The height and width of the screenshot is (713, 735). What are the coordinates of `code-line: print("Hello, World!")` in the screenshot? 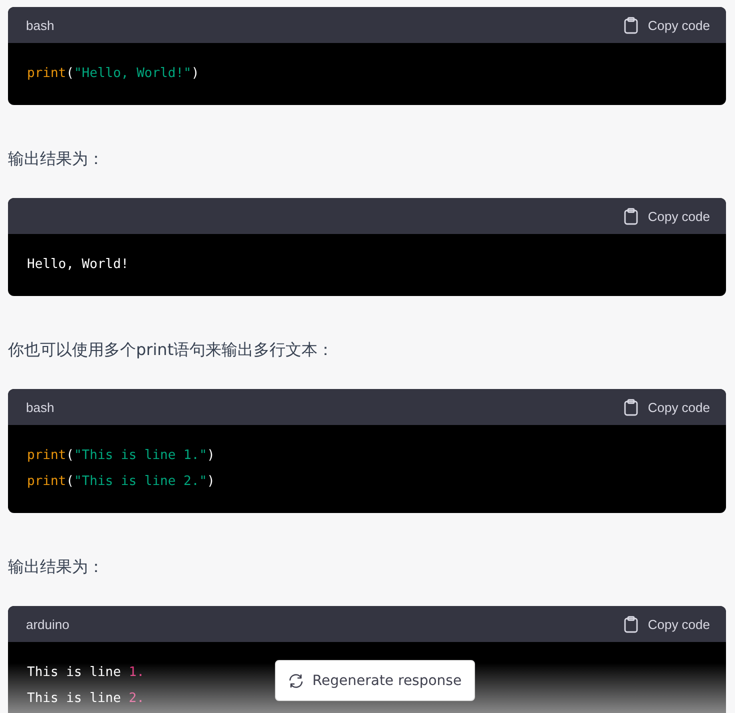 It's located at (113, 74).